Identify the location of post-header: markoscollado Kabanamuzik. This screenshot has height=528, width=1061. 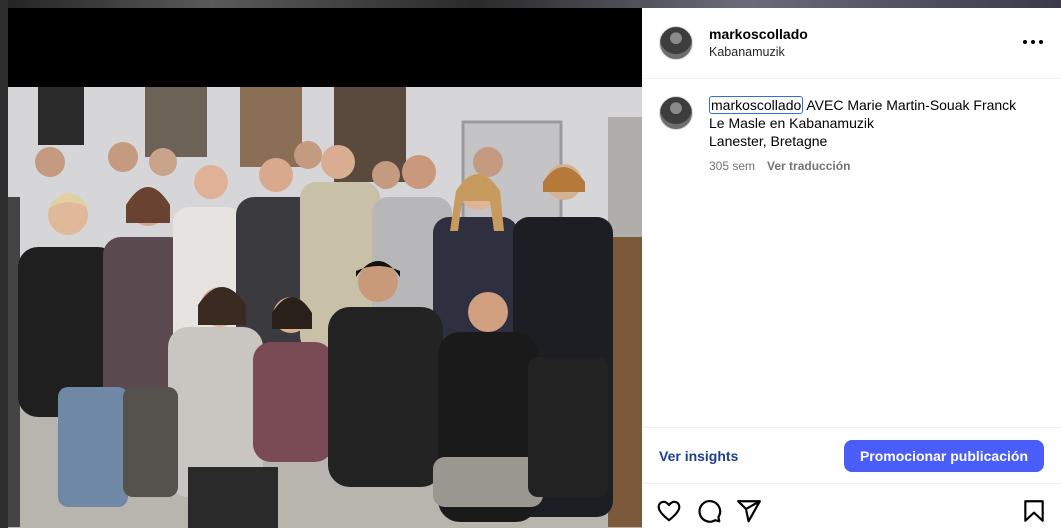
(851, 43).